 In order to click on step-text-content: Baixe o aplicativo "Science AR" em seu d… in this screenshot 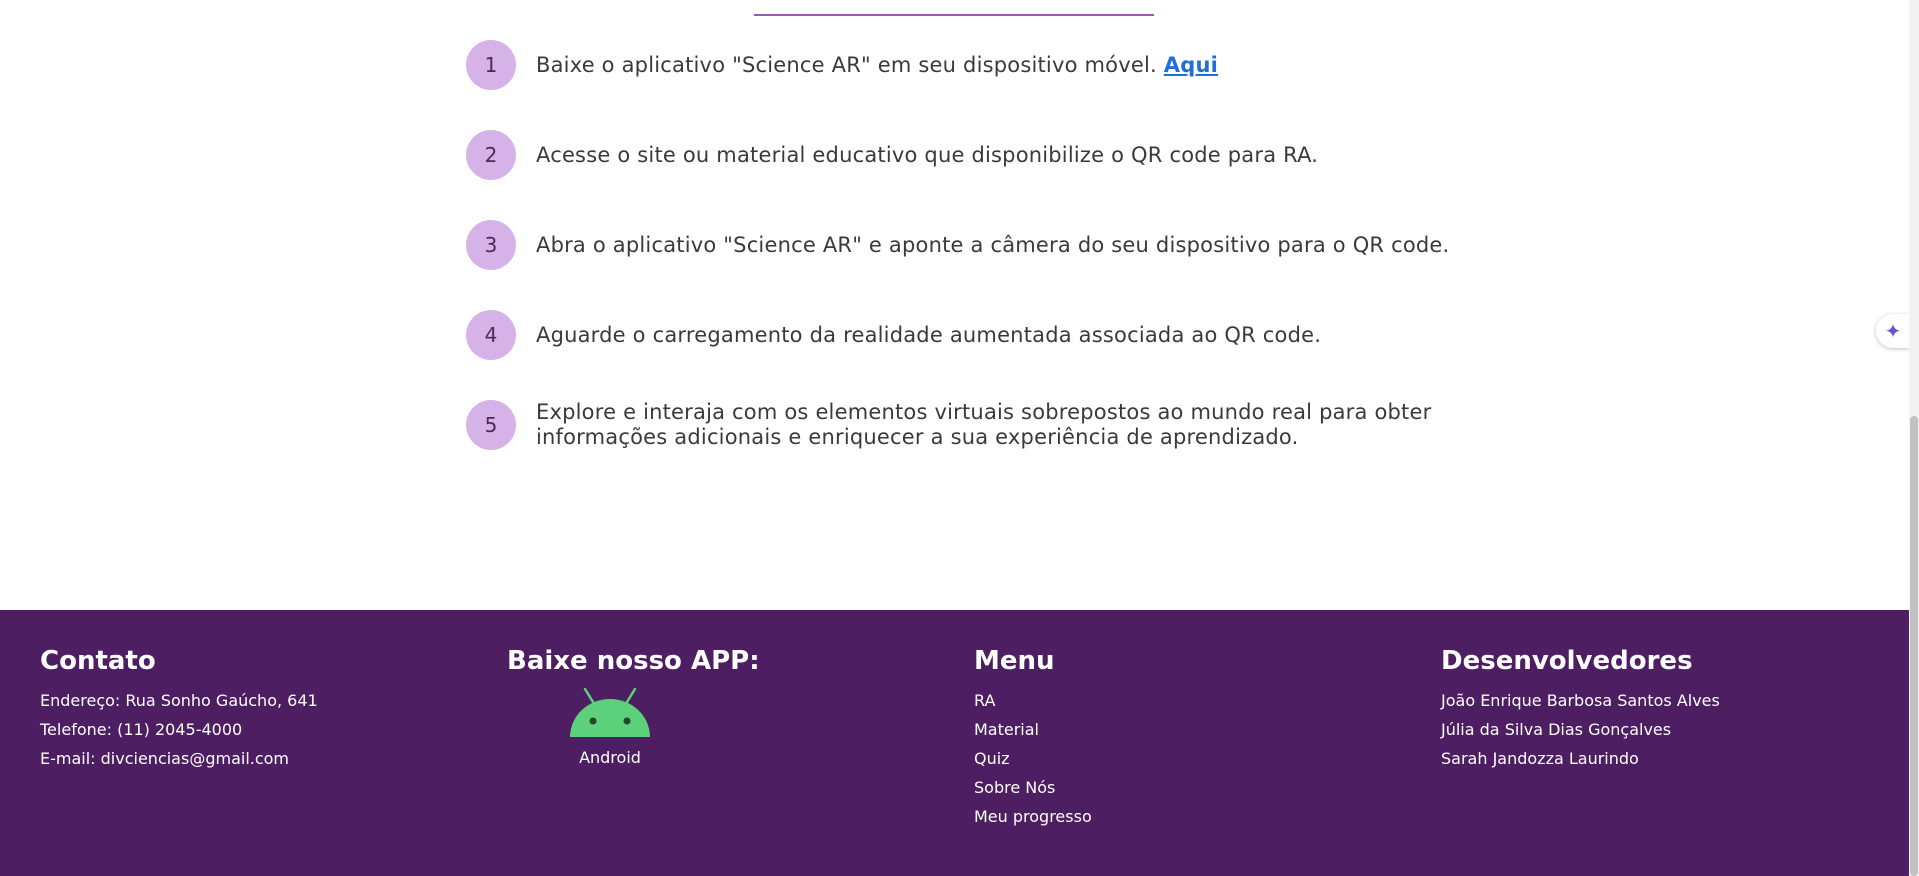, I will do `click(846, 64)`.